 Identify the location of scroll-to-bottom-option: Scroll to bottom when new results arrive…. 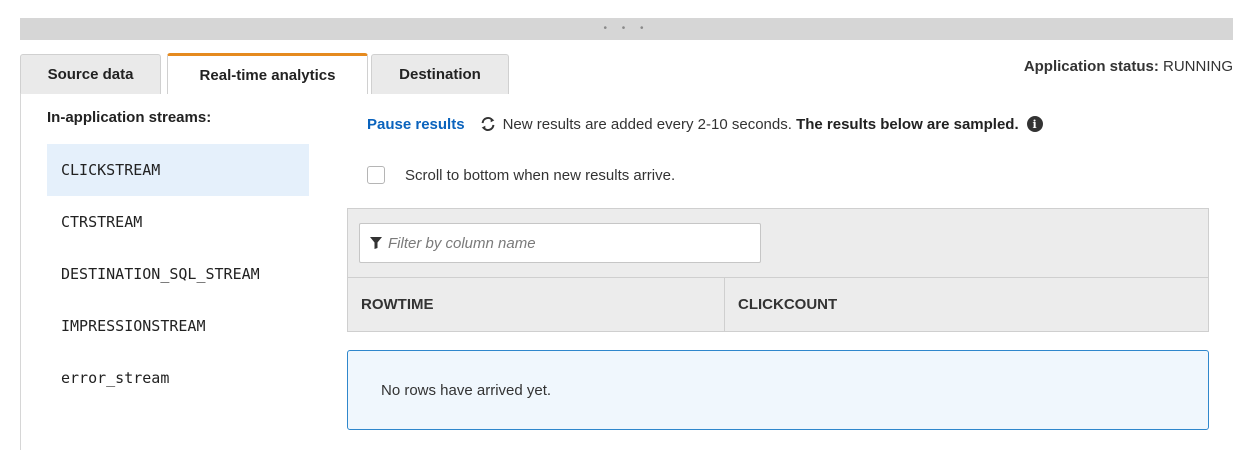
(521, 175).